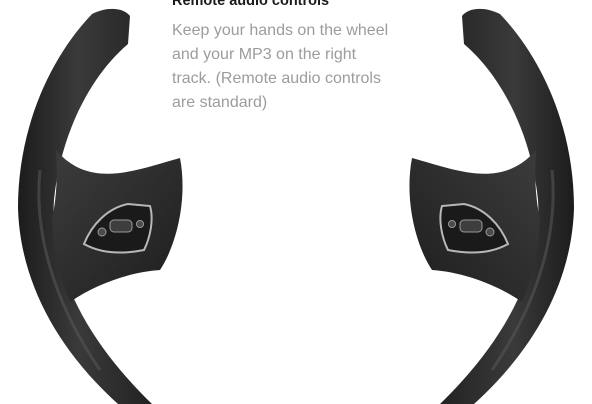 This screenshot has height=404, width=592. Describe the element at coordinates (276, 78) in the screenshot. I see `feature-description-line: track. (Remote audio controls` at that location.